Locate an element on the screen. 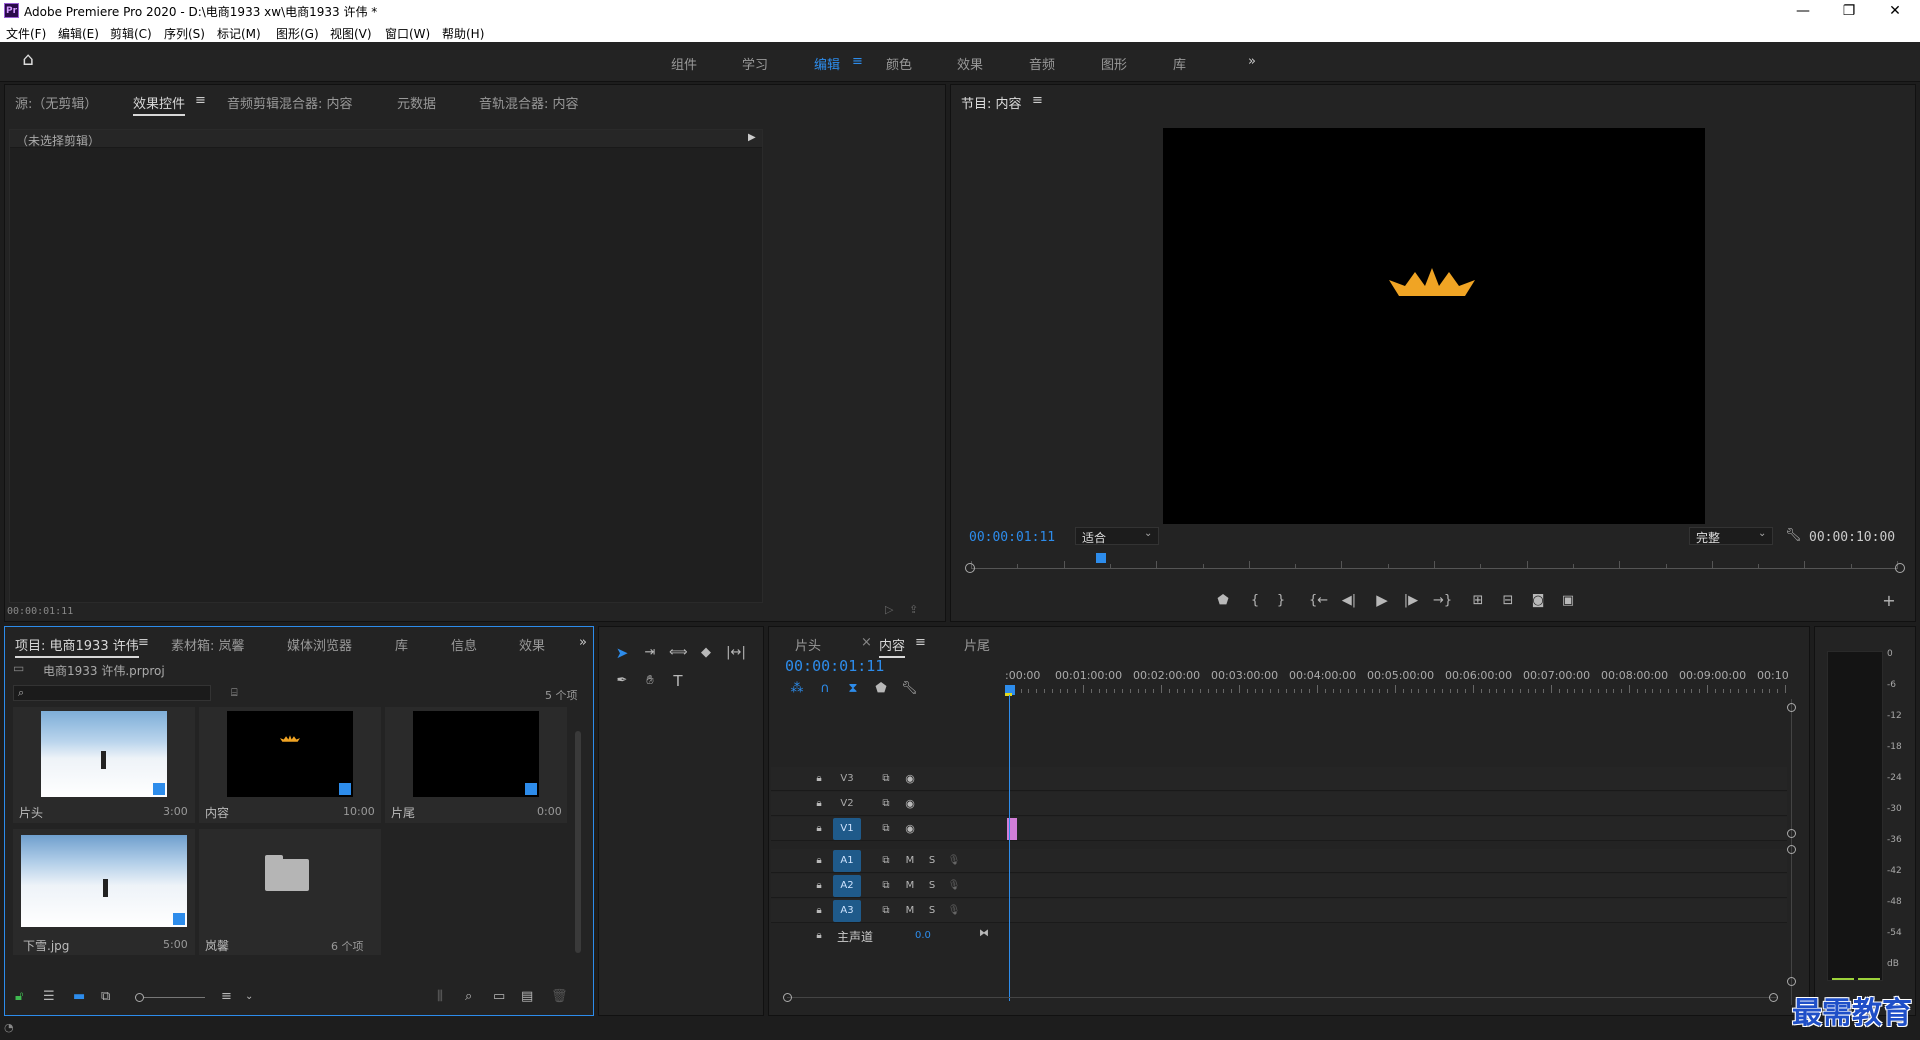 This screenshot has width=1920, height=1040. scroll-start-handle is located at coordinates (970, 568).